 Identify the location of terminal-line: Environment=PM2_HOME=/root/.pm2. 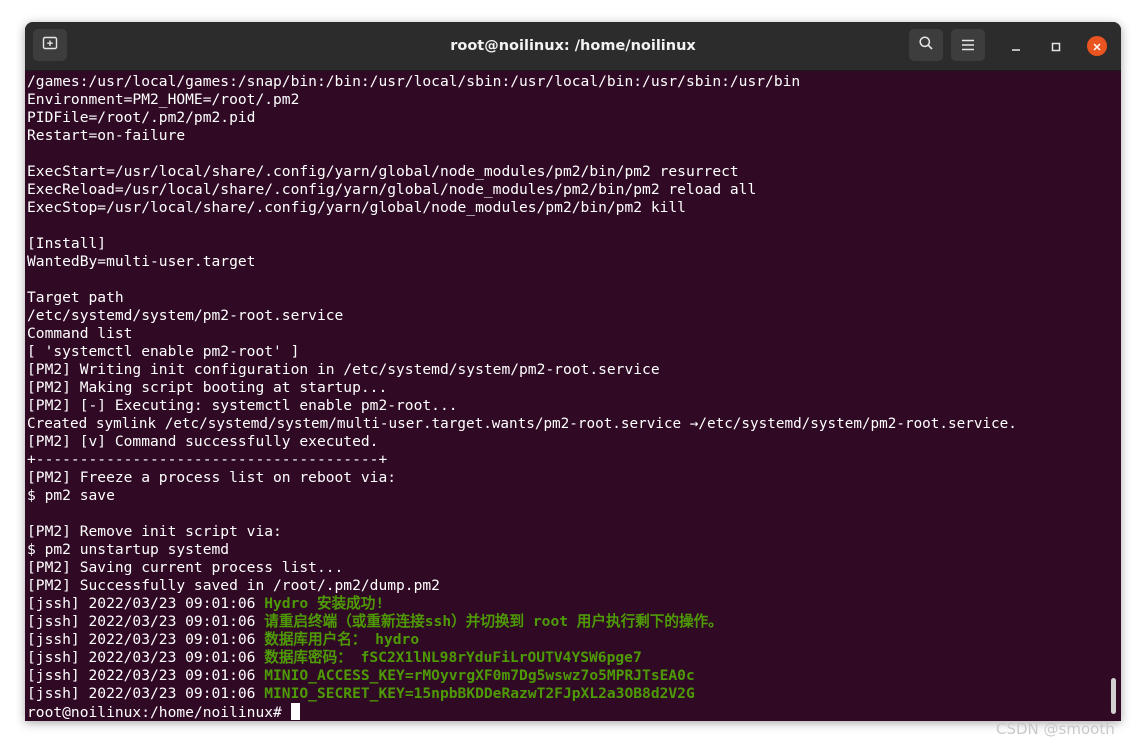
(163, 99).